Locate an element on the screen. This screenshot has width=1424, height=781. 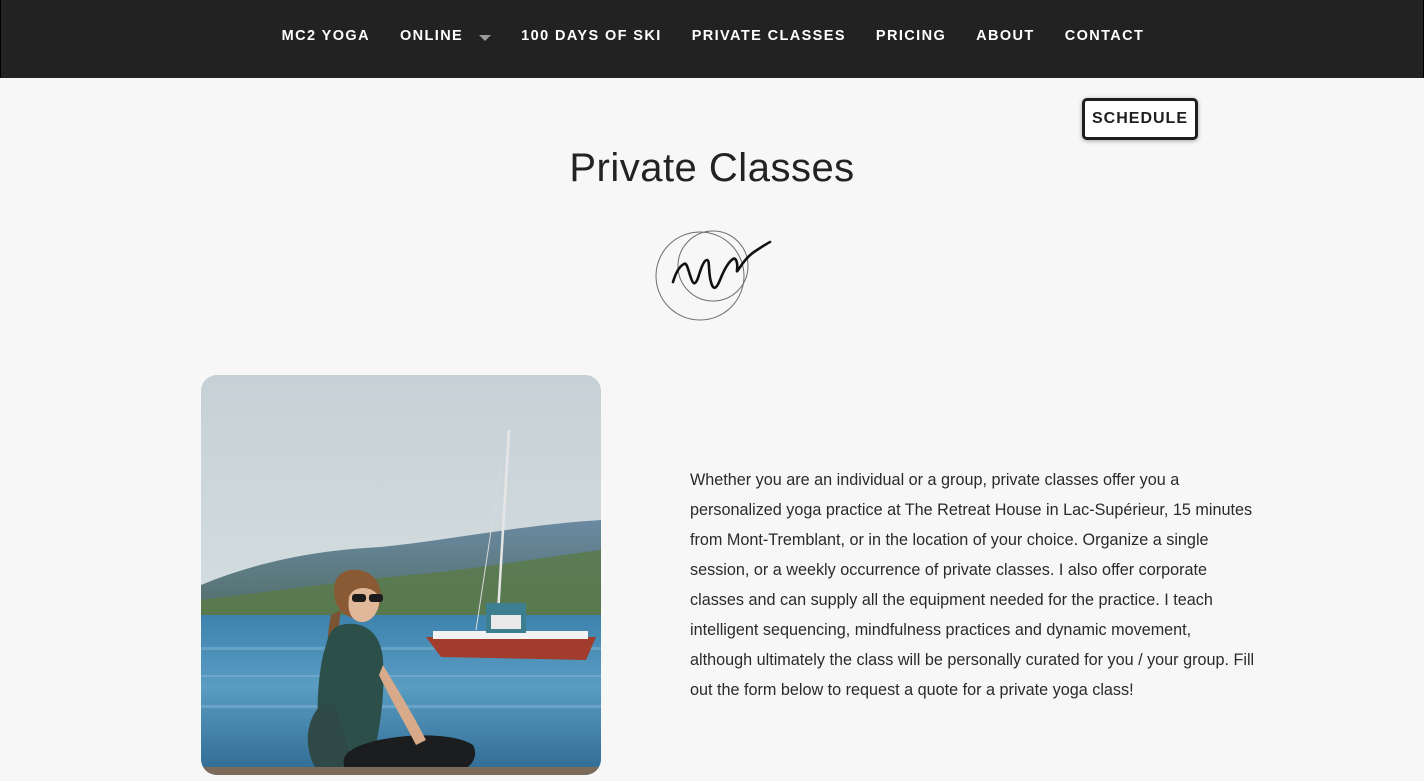
signature-logo is located at coordinates (713, 275).